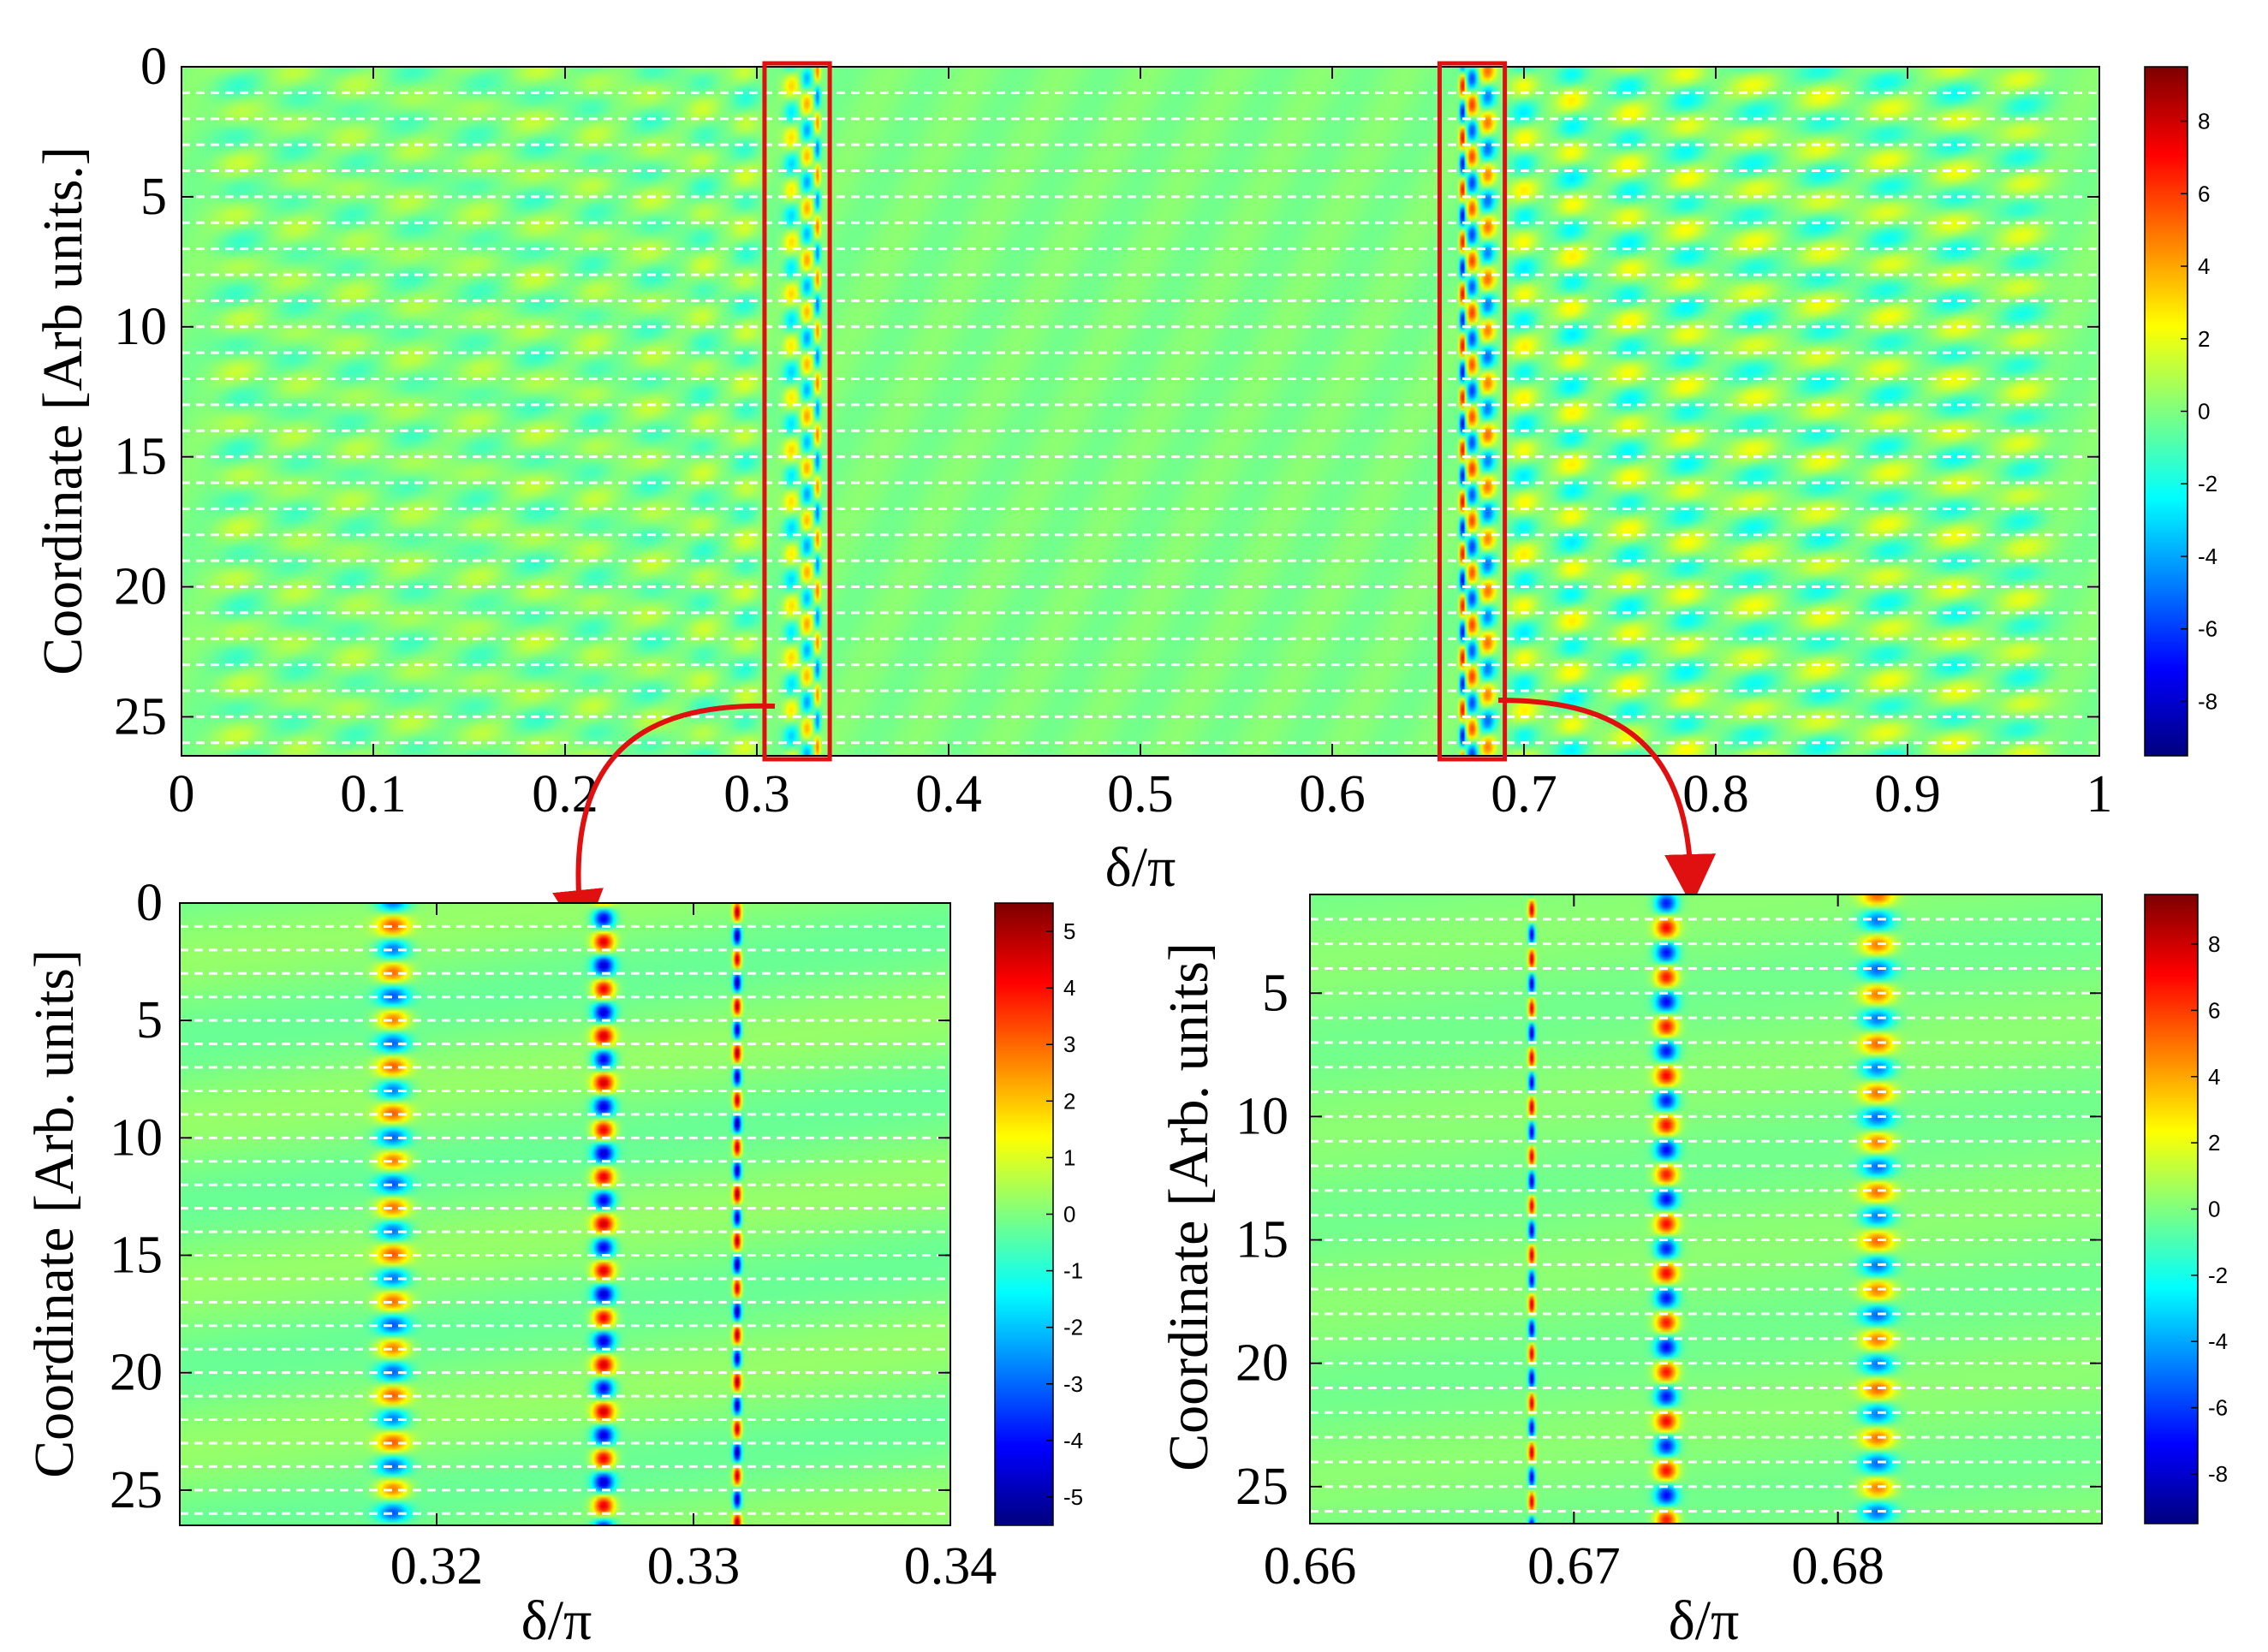  What do you see at coordinates (1073, 1271) in the screenshot?
I see `colorbar-tick-label: -1` at bounding box center [1073, 1271].